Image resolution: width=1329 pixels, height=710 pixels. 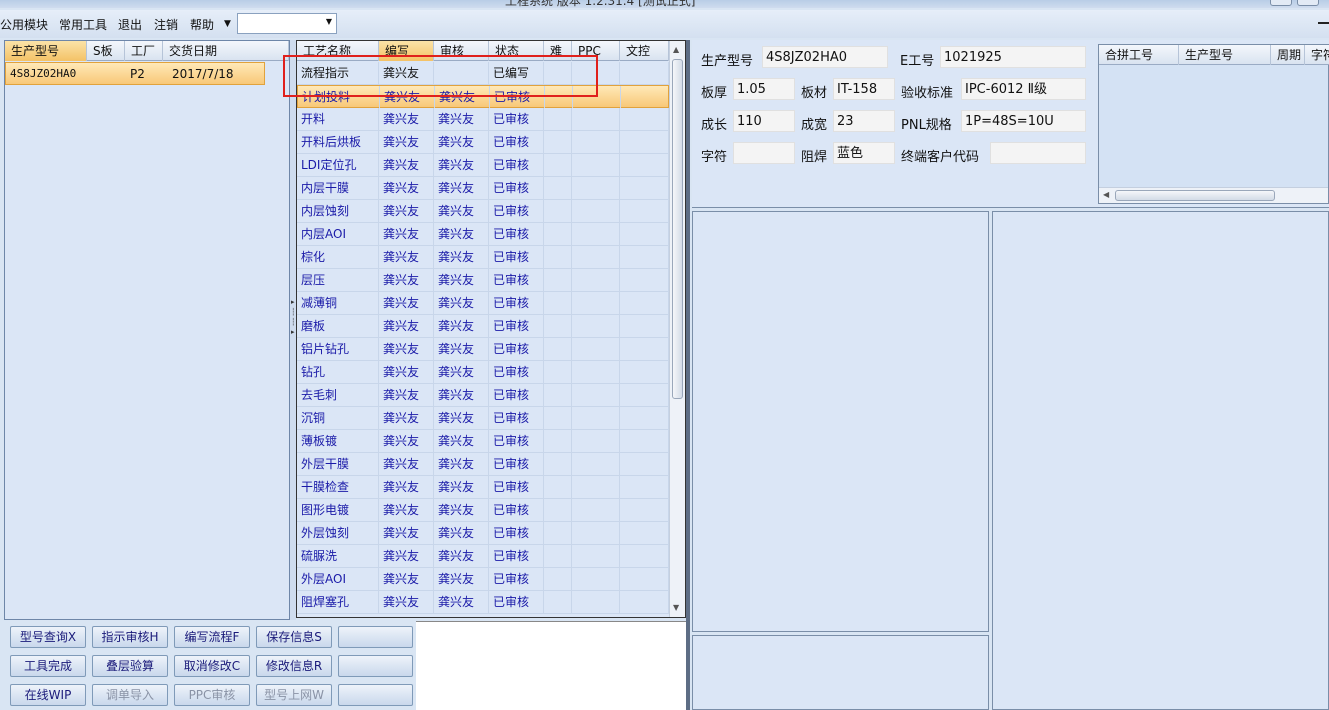 What do you see at coordinates (130, 24) in the screenshot?
I see `menu-exit: 退出` at bounding box center [130, 24].